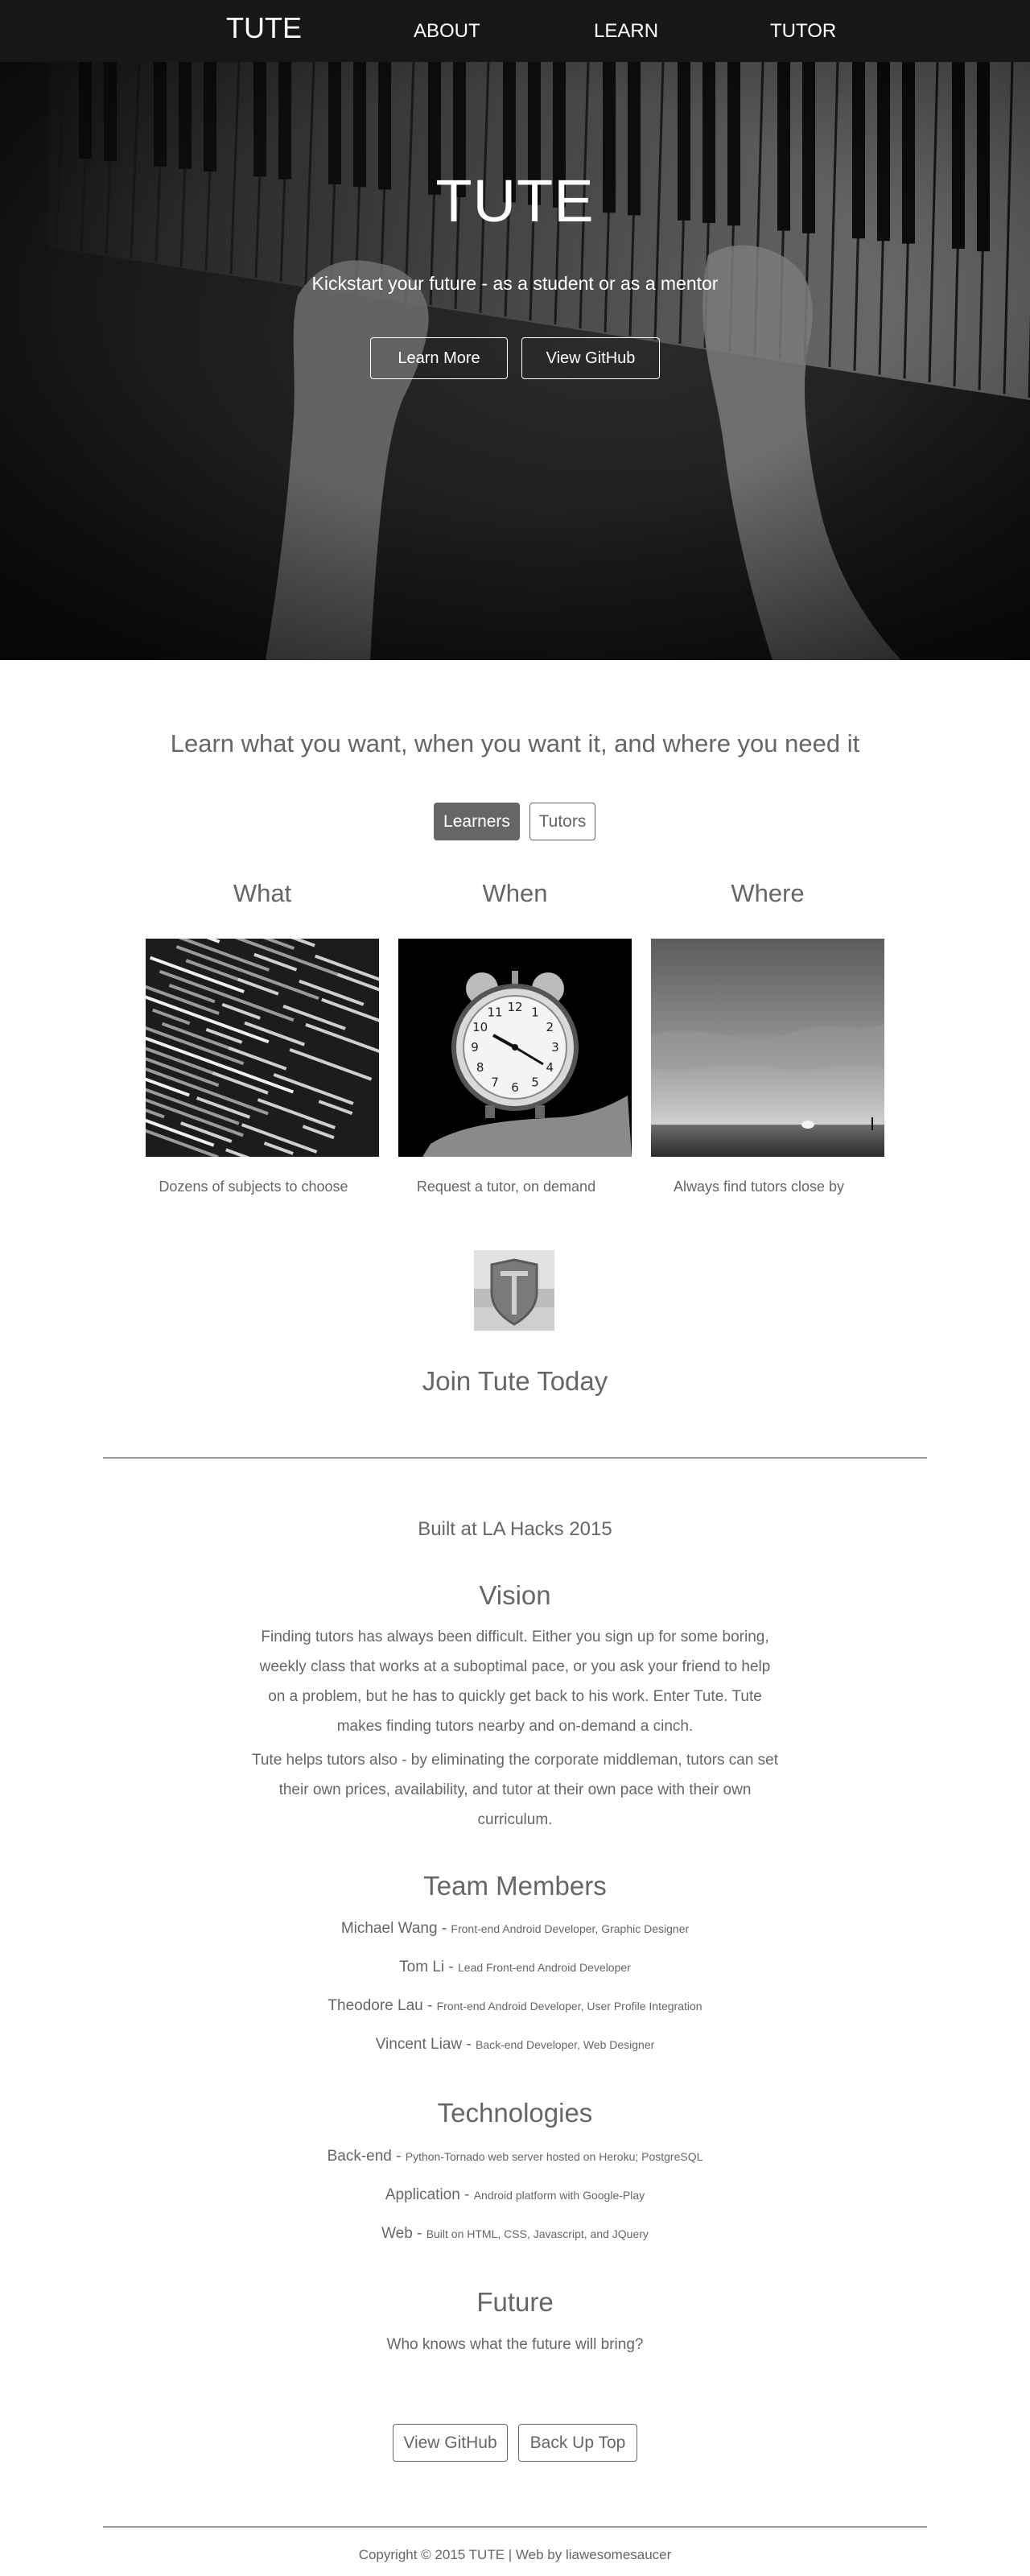 This screenshot has width=1030, height=2576. Describe the element at coordinates (514, 1007) in the screenshot. I see `svg-text: 12` at that location.